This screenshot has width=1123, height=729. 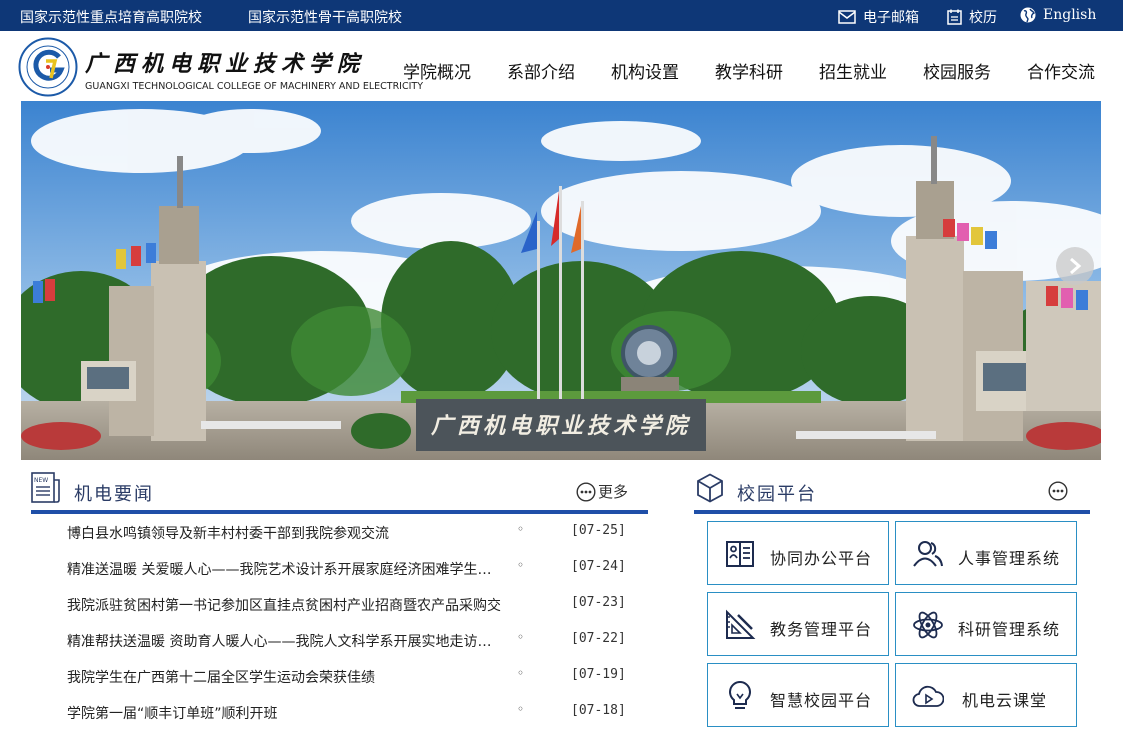 What do you see at coordinates (325, 18) in the screenshot?
I see `top-tagline-2: 国家示范性骨干高职院校` at bounding box center [325, 18].